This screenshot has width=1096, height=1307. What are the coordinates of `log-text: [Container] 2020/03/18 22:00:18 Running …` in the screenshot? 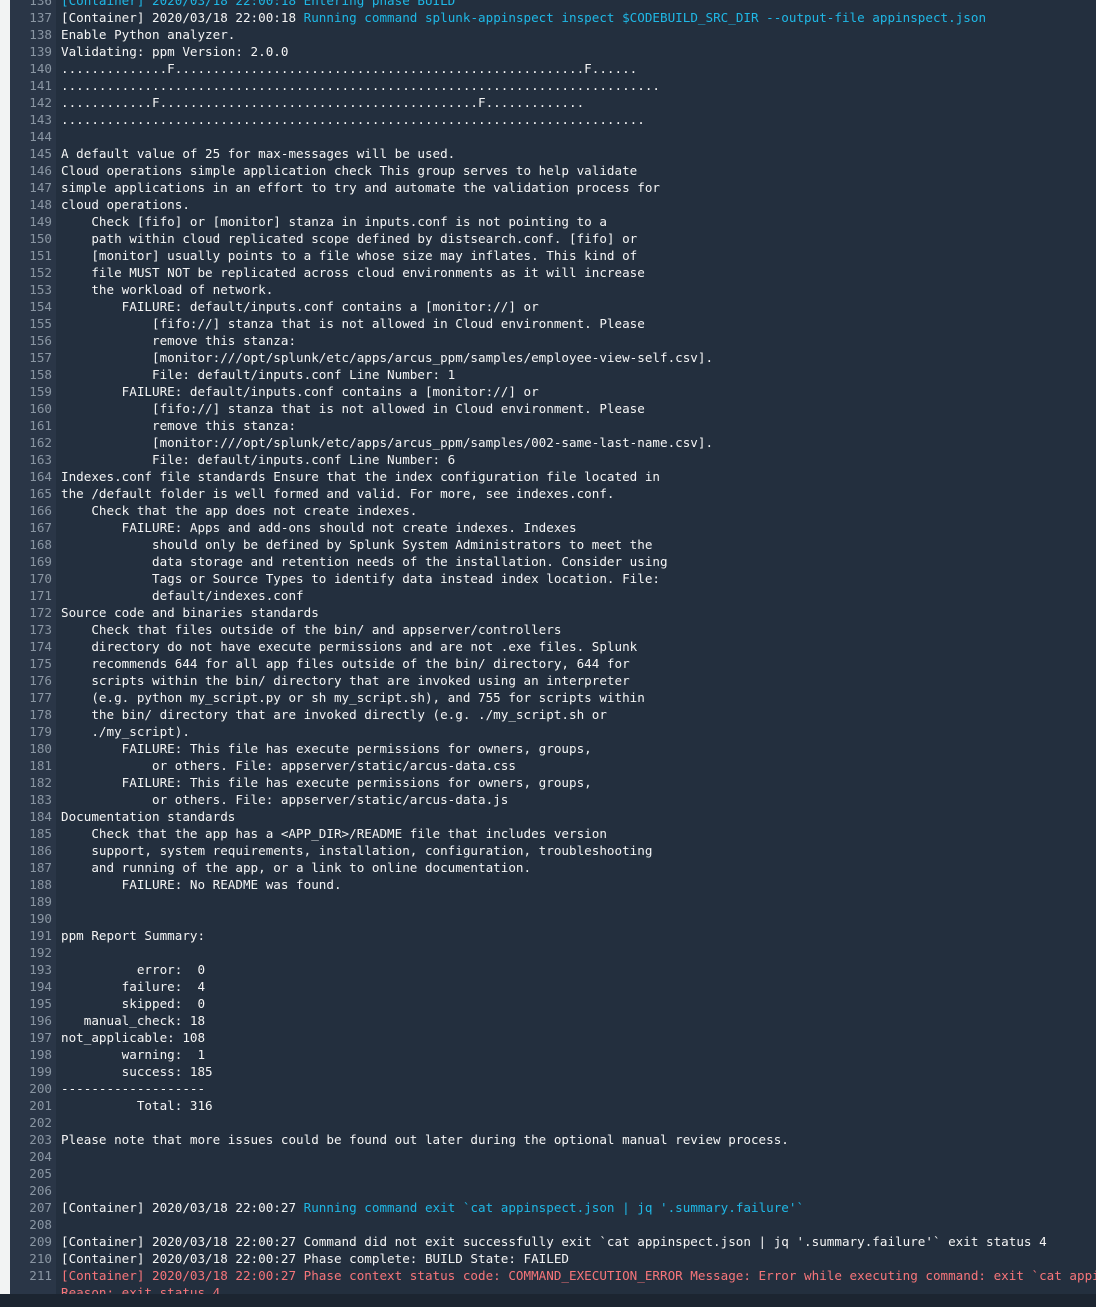 It's located at (523, 17).